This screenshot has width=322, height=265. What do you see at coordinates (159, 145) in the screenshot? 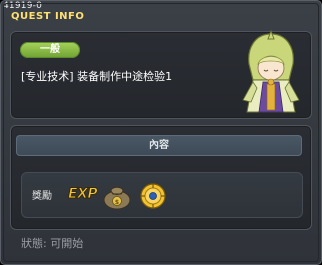
I see `content-header: 內容` at bounding box center [159, 145].